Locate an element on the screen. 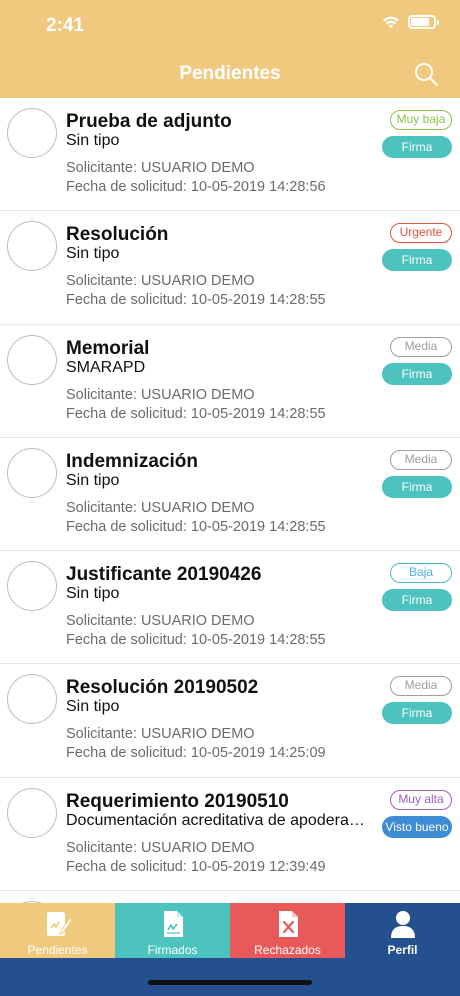  item-date: Fecha de solicitud: 10-05-2019 14:25:09 is located at coordinates (196, 753).